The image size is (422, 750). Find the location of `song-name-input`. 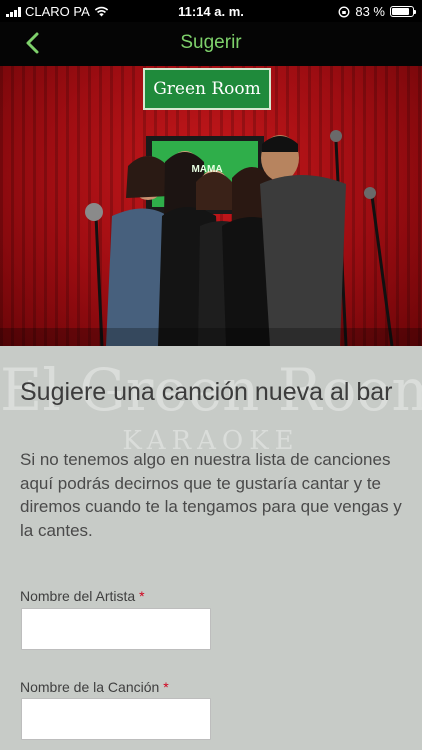

song-name-input is located at coordinates (116, 719).